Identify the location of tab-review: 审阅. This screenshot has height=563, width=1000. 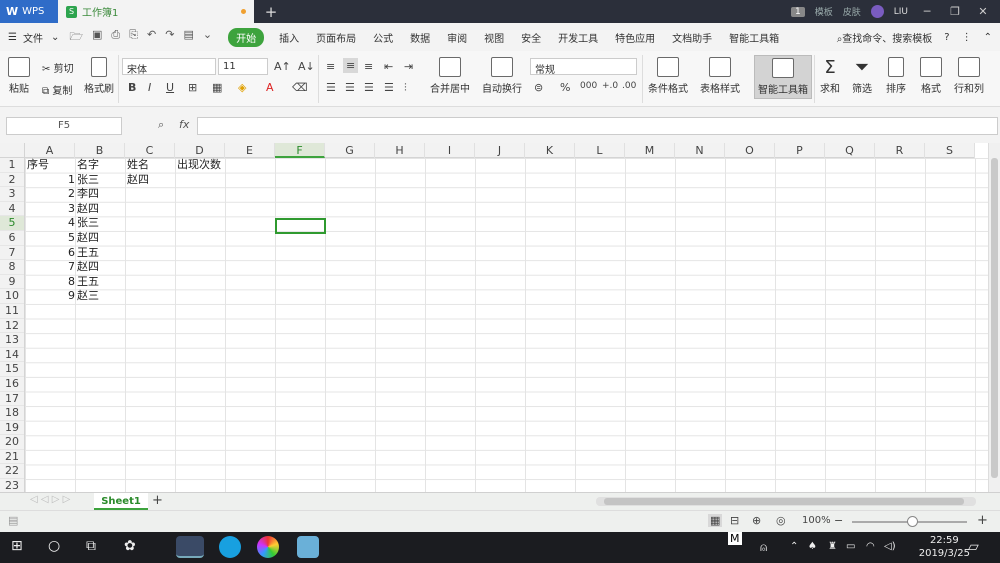
(457, 37).